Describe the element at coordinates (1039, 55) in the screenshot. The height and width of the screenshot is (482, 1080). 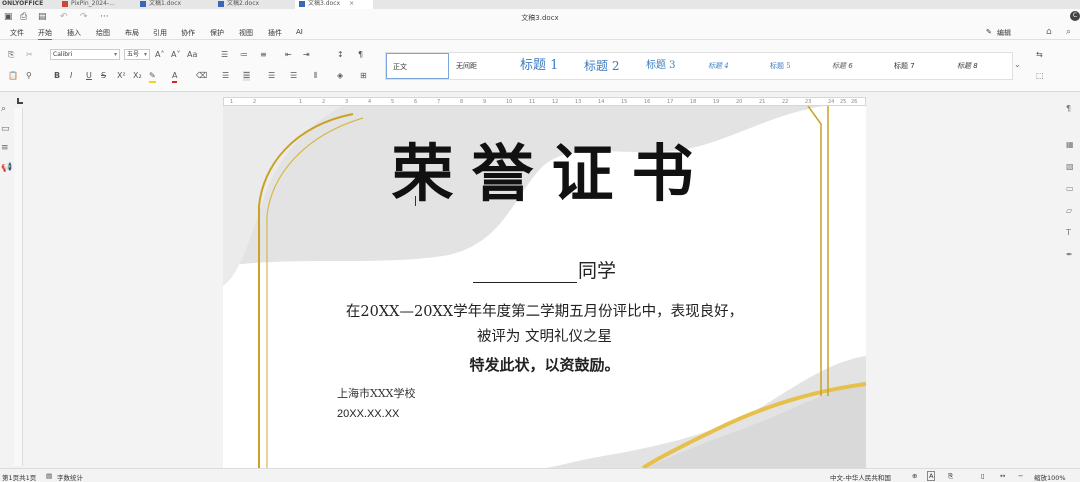
I see `replace-icon: ⇆` at that location.